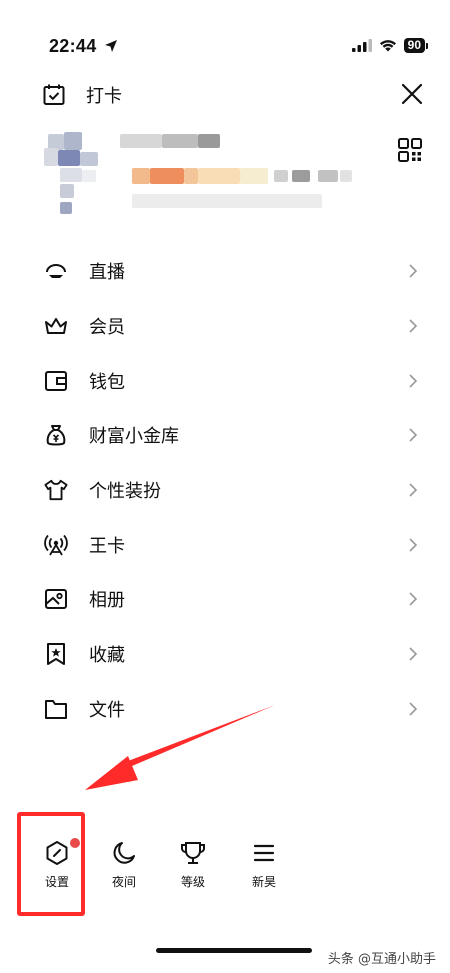 The image size is (450, 973). What do you see at coordinates (107, 382) in the screenshot?
I see `menu-label-wallet: 钱包` at bounding box center [107, 382].